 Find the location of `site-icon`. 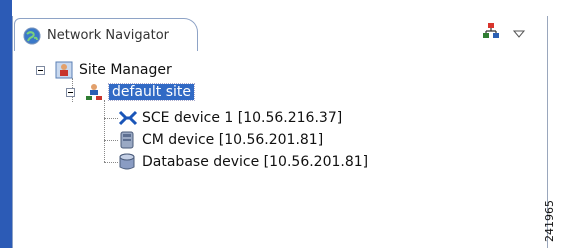

site-icon is located at coordinates (94, 92).